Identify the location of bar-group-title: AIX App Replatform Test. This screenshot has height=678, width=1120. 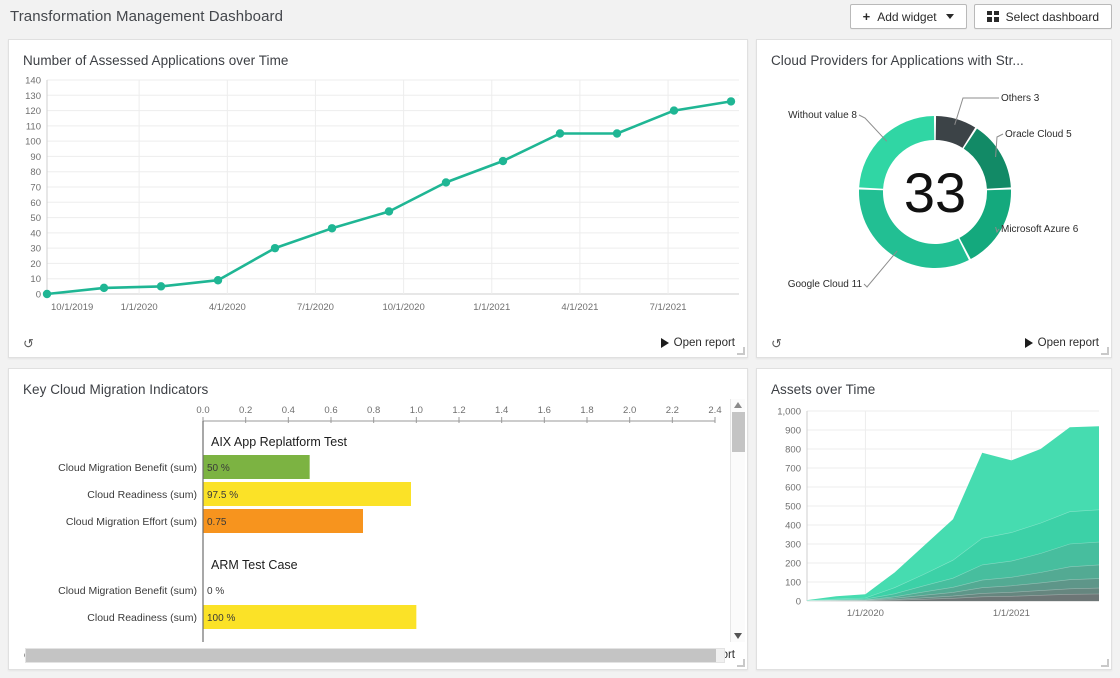
(279, 442).